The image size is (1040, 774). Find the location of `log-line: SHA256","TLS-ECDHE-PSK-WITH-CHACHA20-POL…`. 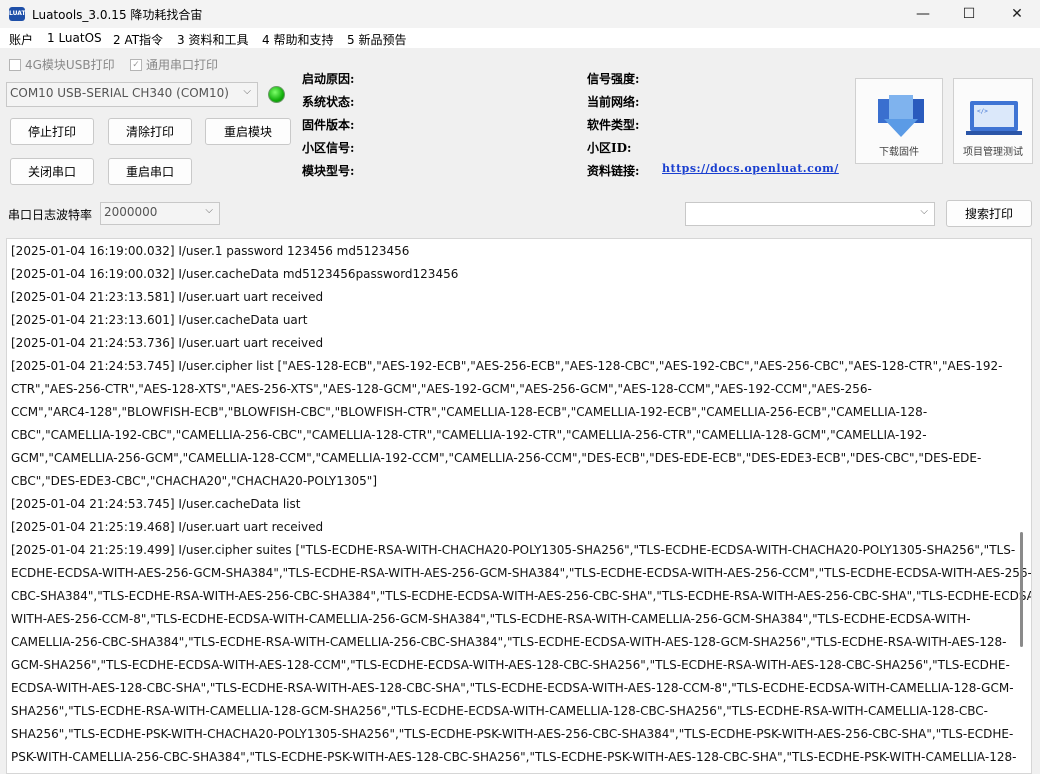

log-line: SHA256","TLS-ECDHE-PSK-WITH-CHACHA20-POL… is located at coordinates (512, 734).